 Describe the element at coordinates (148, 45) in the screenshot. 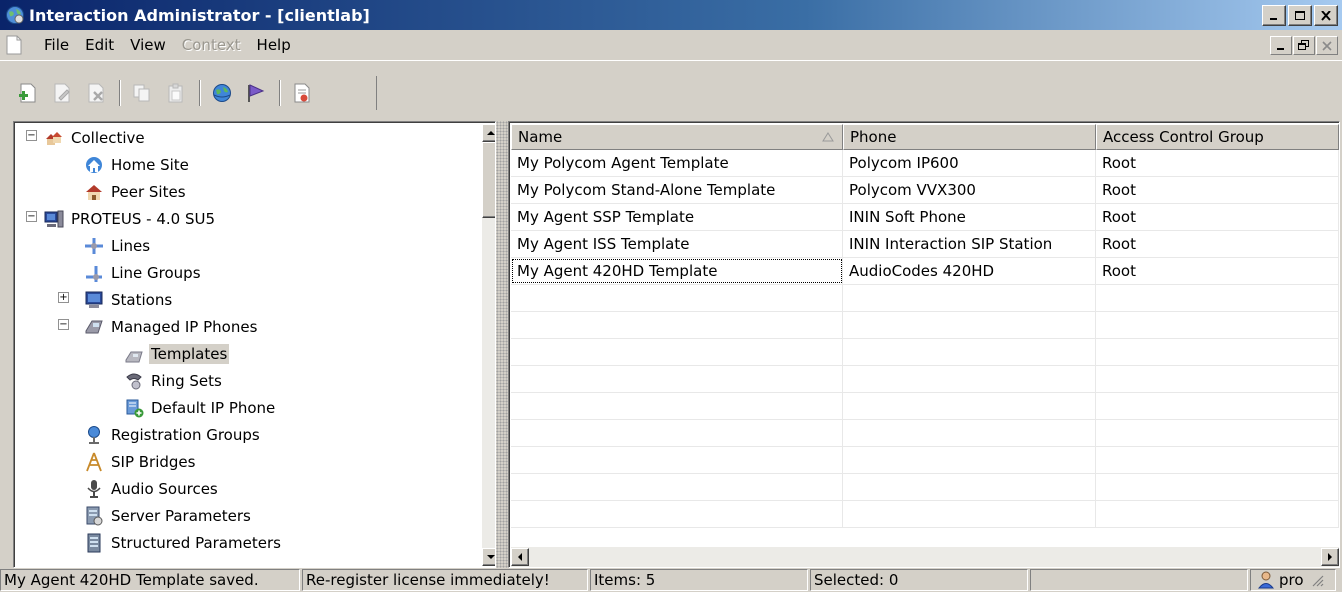

I see `menu-view: View` at that location.